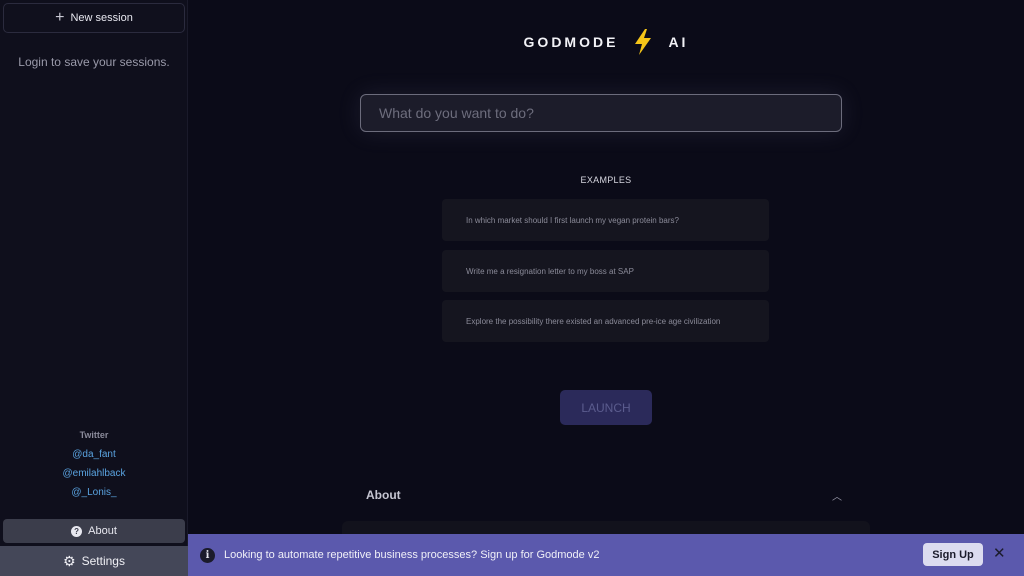 This screenshot has width=1024, height=576. I want to click on twitter-link-lonis: @_Lonis_, so click(94, 492).